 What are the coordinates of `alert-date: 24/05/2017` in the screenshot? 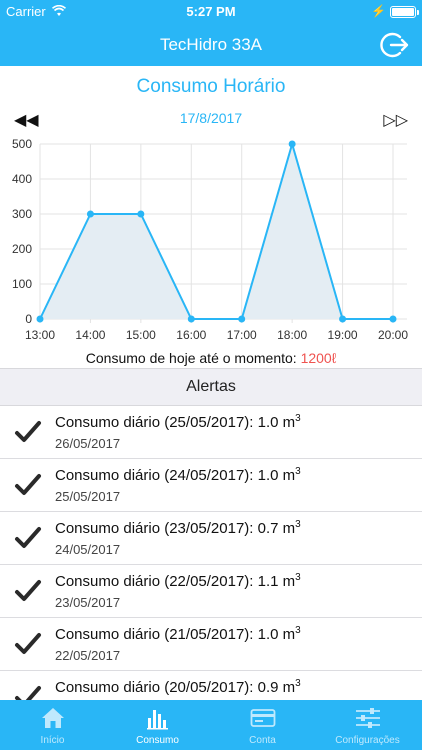 It's located at (88, 549).